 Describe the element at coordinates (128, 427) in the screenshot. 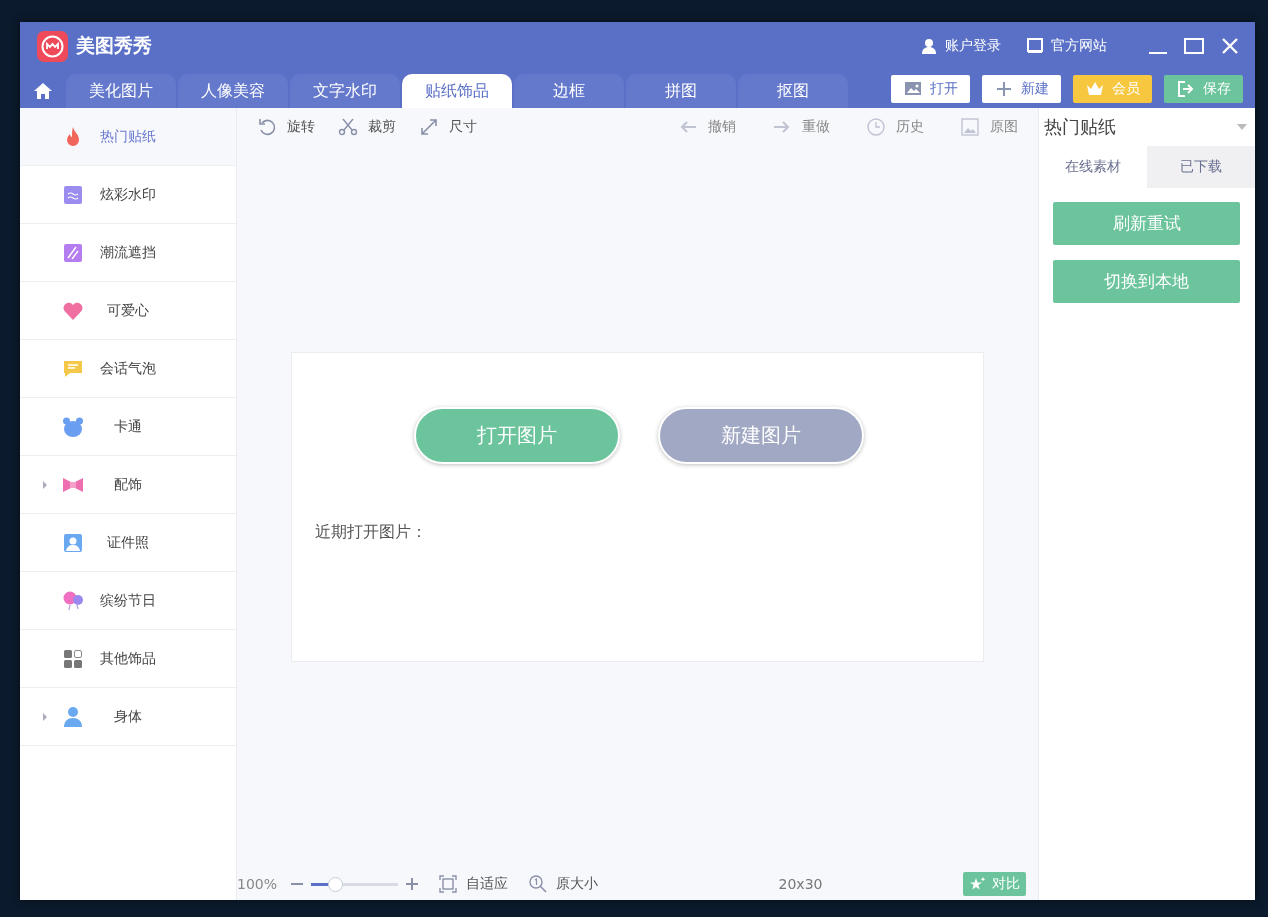

I see `sidebar-item: 卡通` at that location.